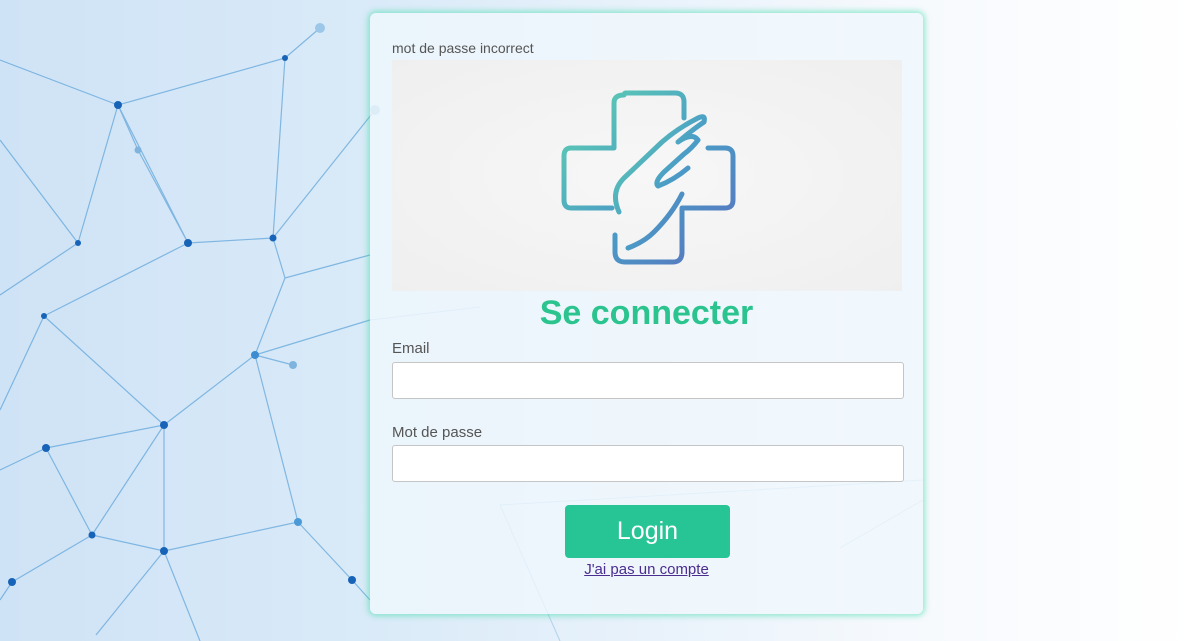  I want to click on password-field, so click(648, 463).